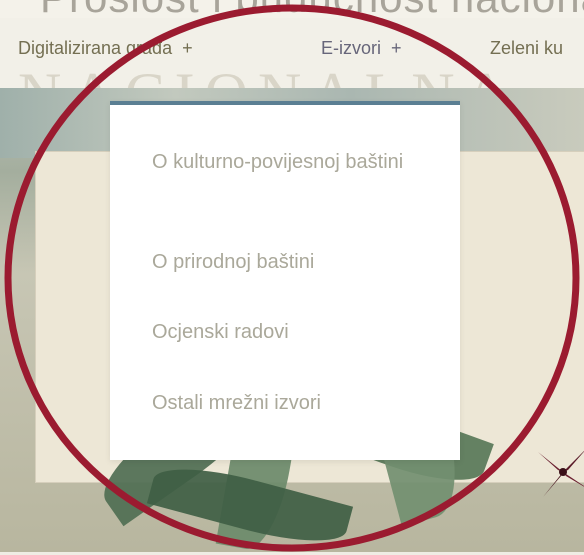  I want to click on nav-item-digitalizirana-grada: Digitalizirana građa +, so click(105, 48).